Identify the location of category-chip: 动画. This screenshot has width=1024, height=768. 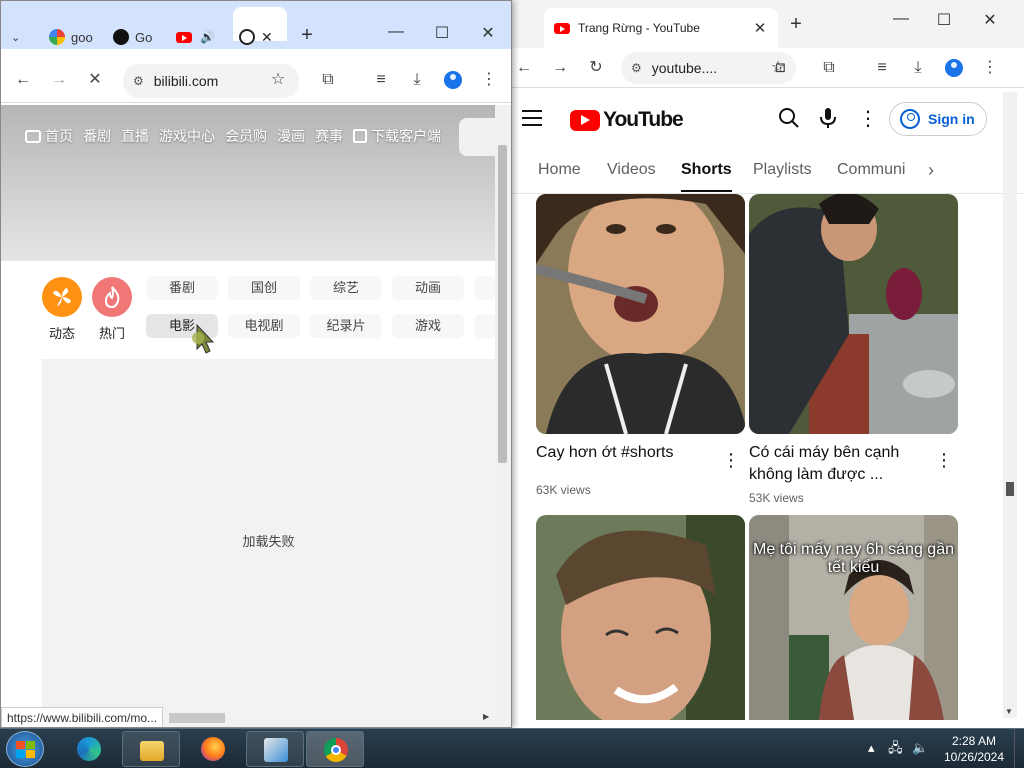
(428, 288).